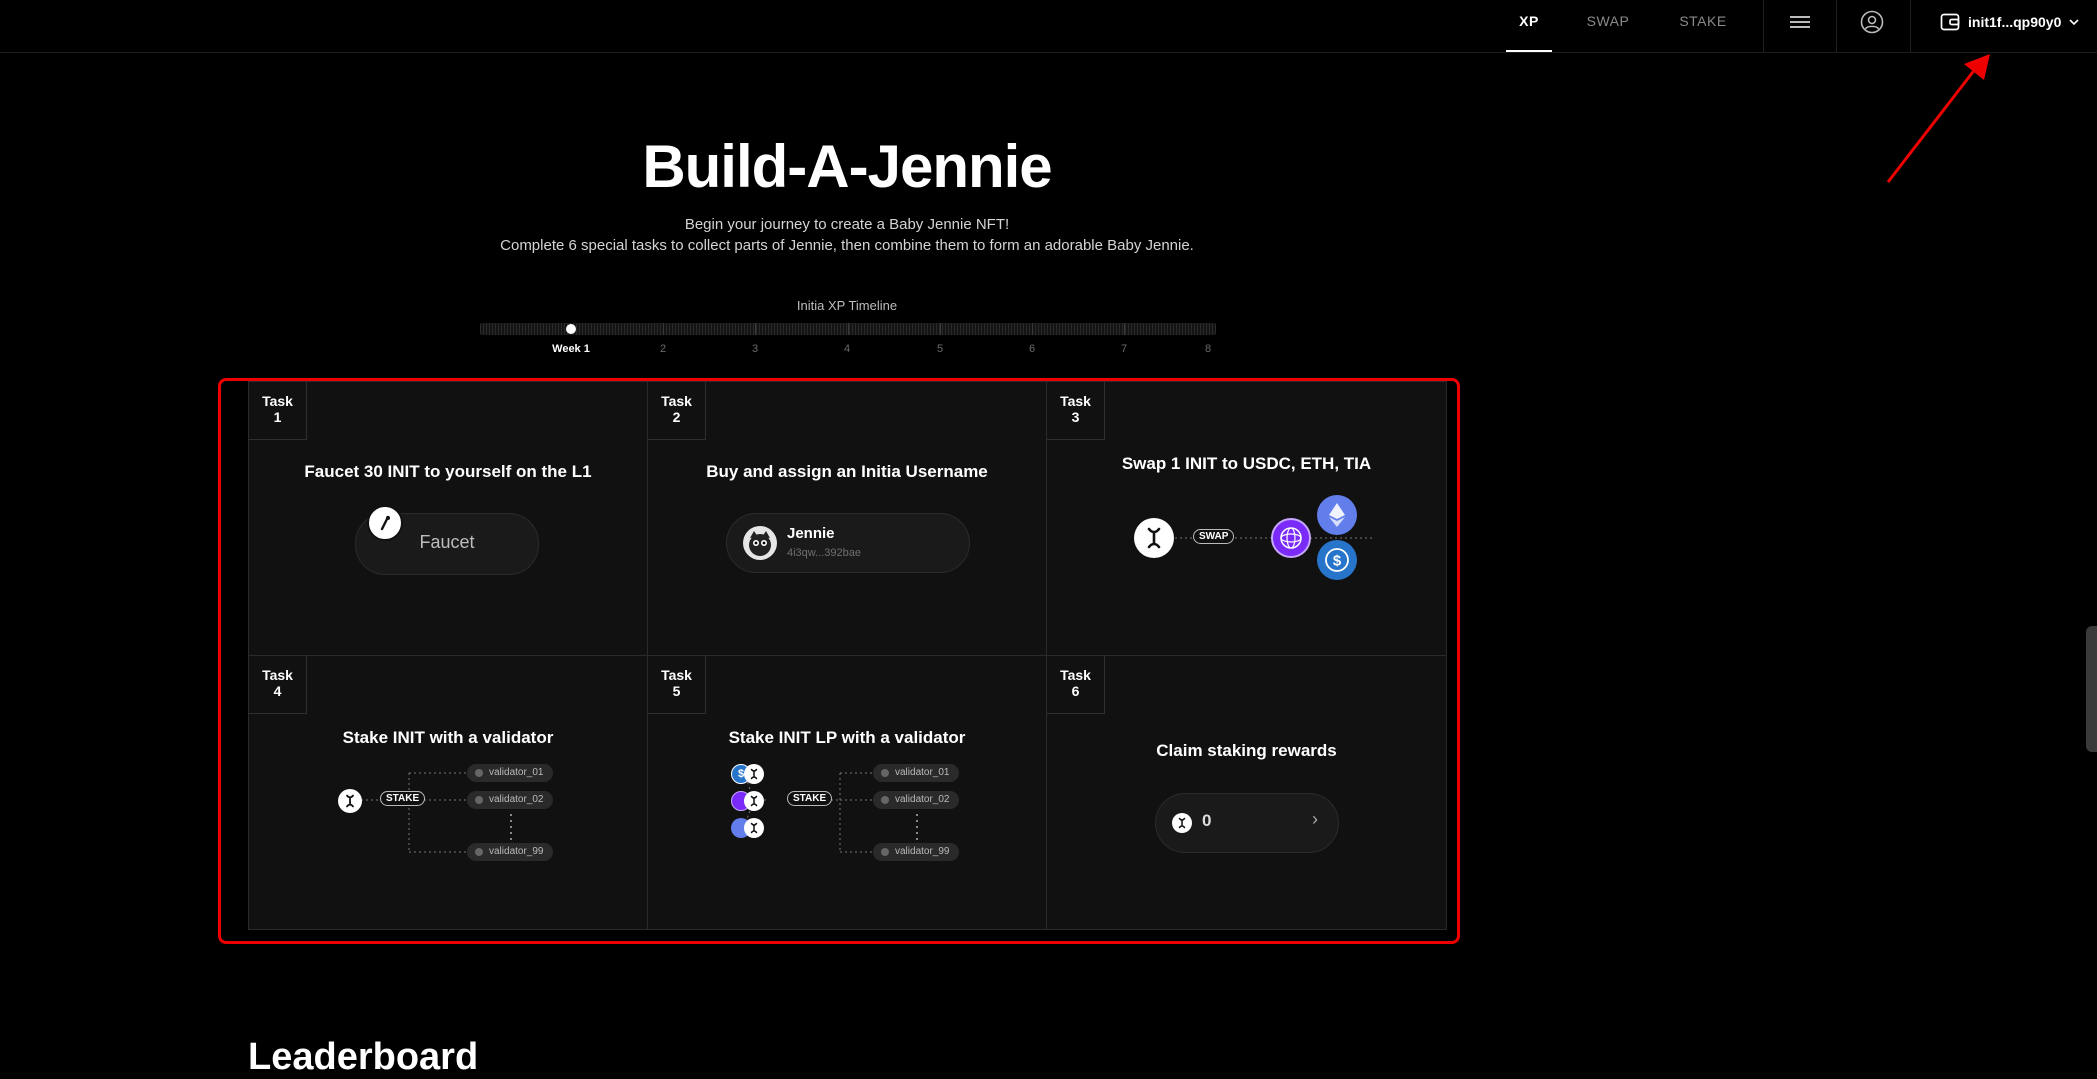  What do you see at coordinates (940, 349) in the screenshot?
I see `timeline-week: 5` at bounding box center [940, 349].